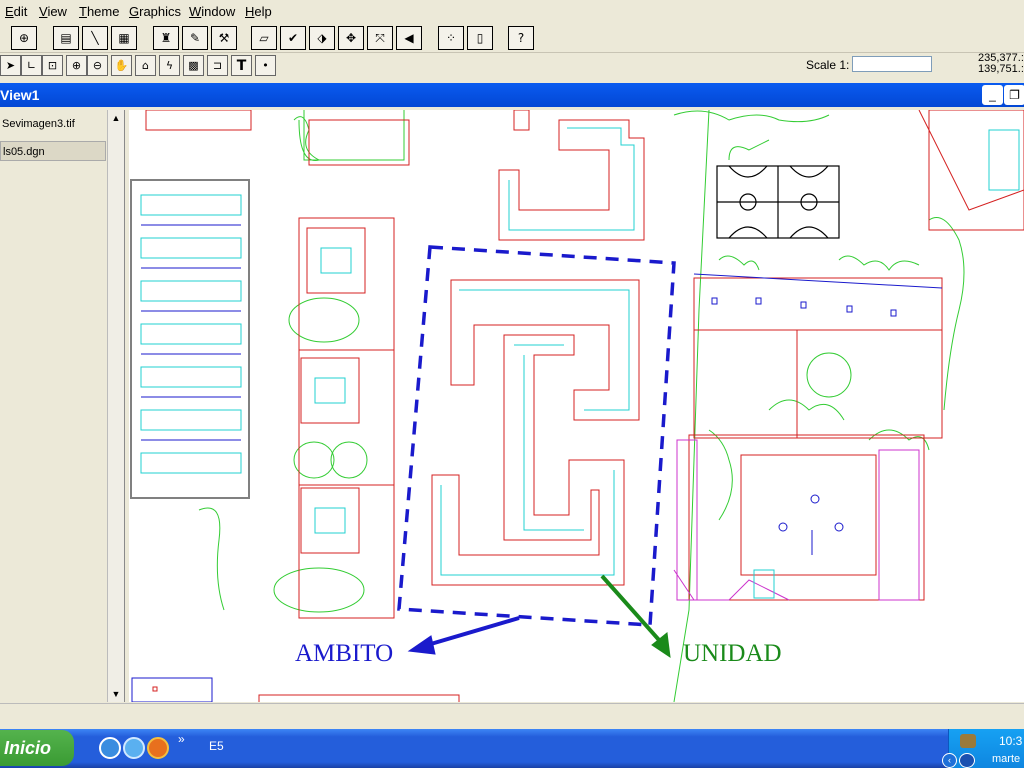  What do you see at coordinates (892, 64) in the screenshot?
I see `scale-input` at bounding box center [892, 64].